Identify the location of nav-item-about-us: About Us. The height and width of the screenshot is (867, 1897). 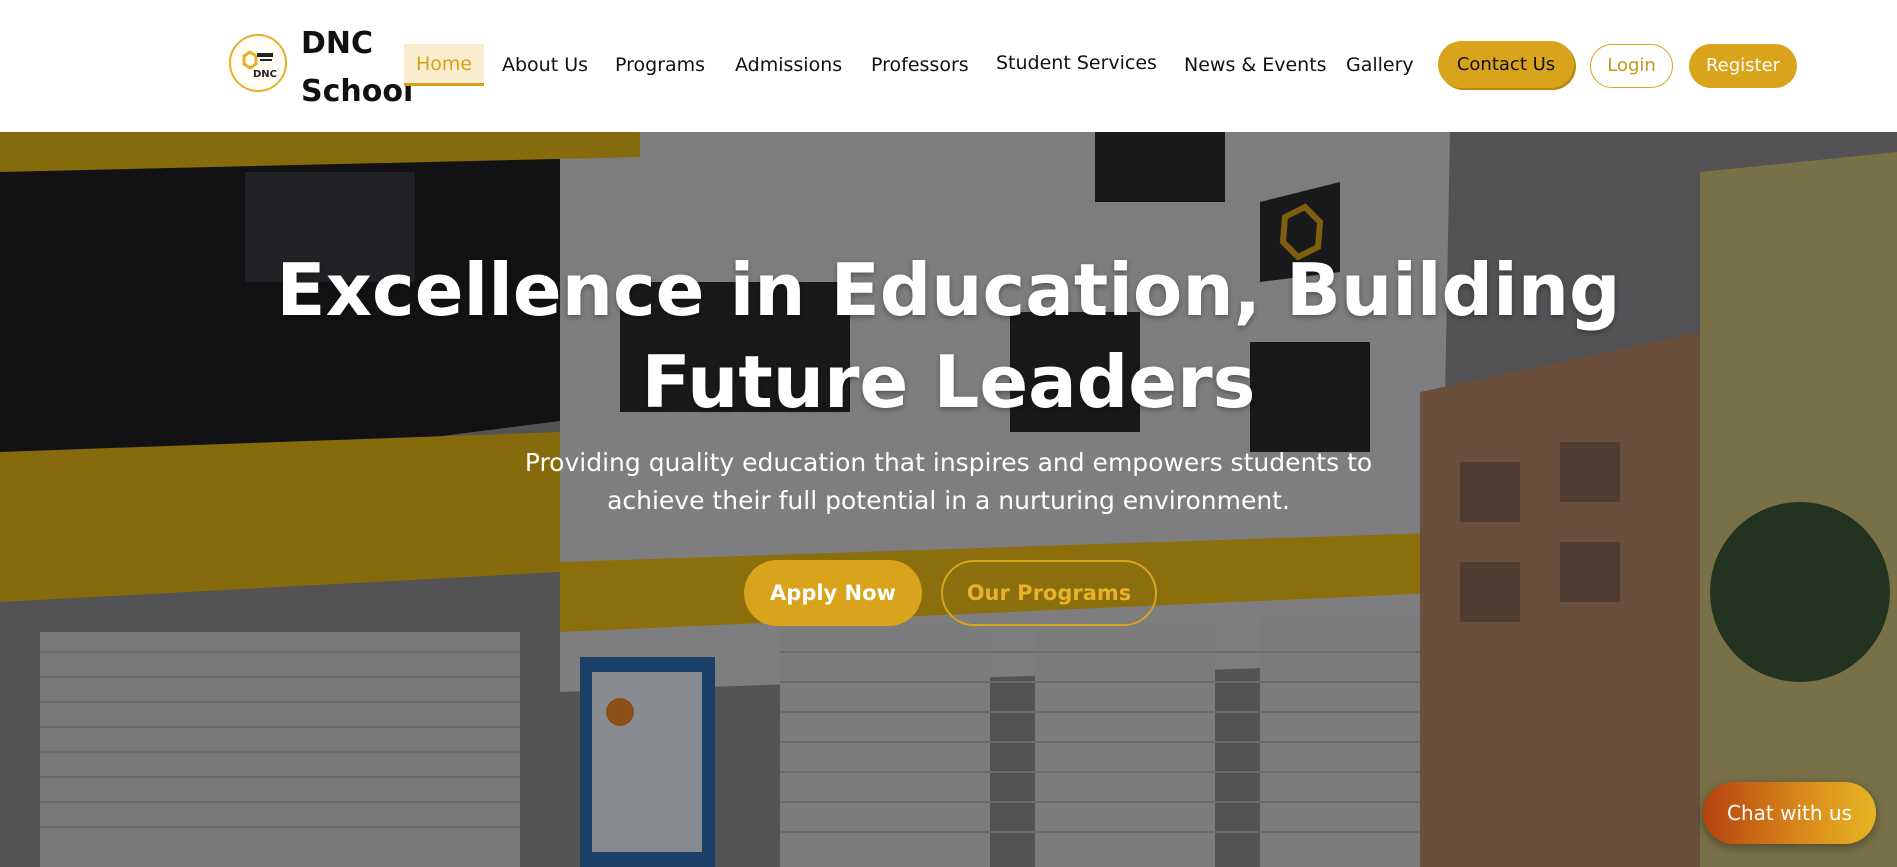
(545, 65).